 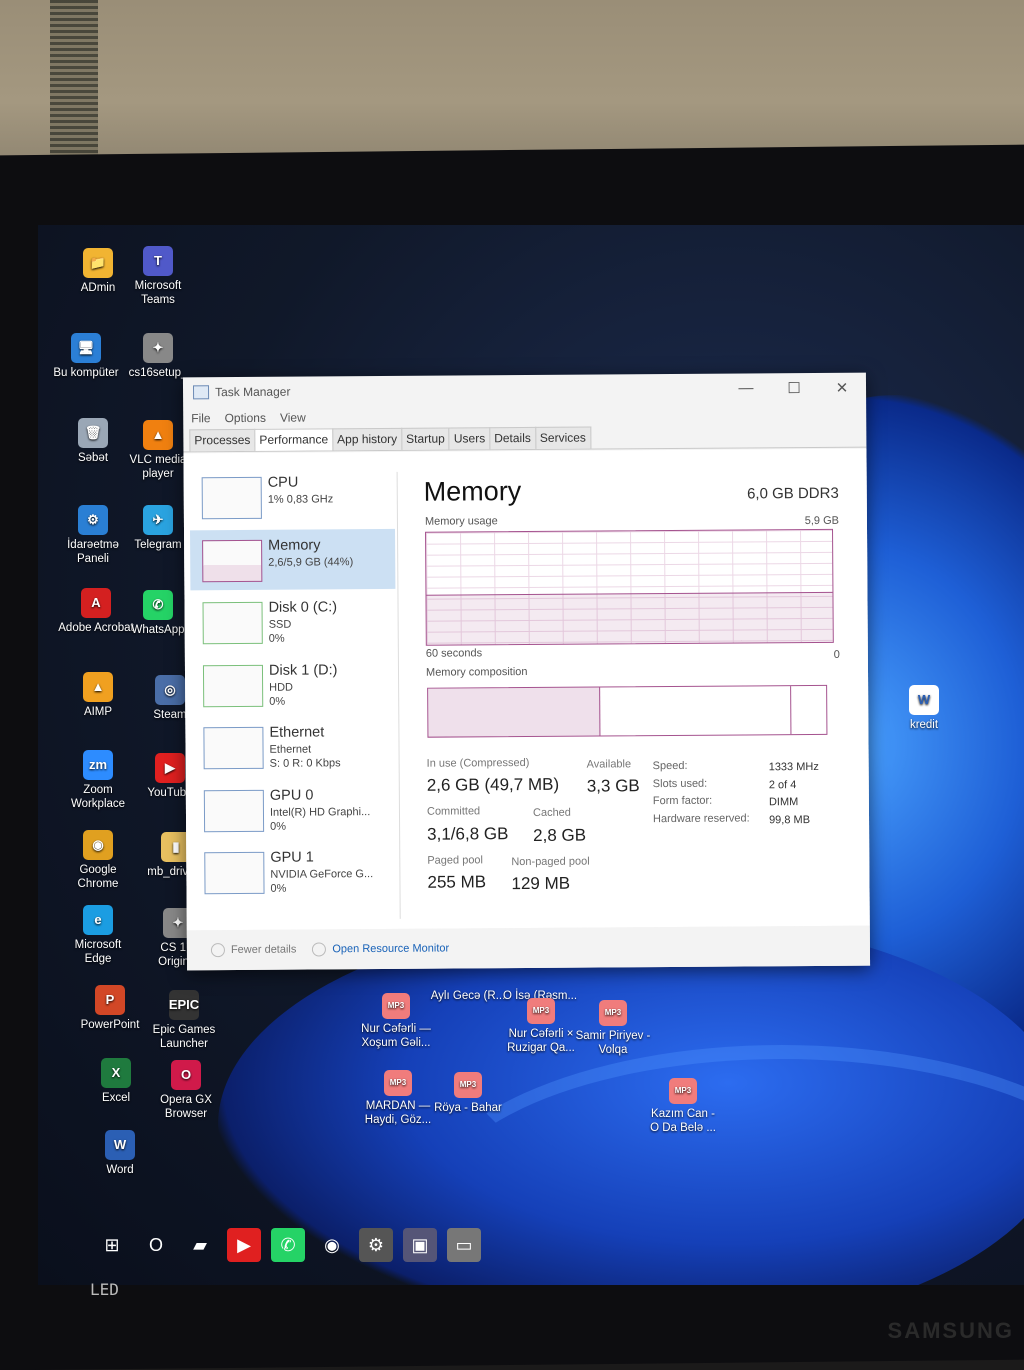 I want to click on title-bar: Task Manager — ☐ ✕, so click(x=524, y=390).